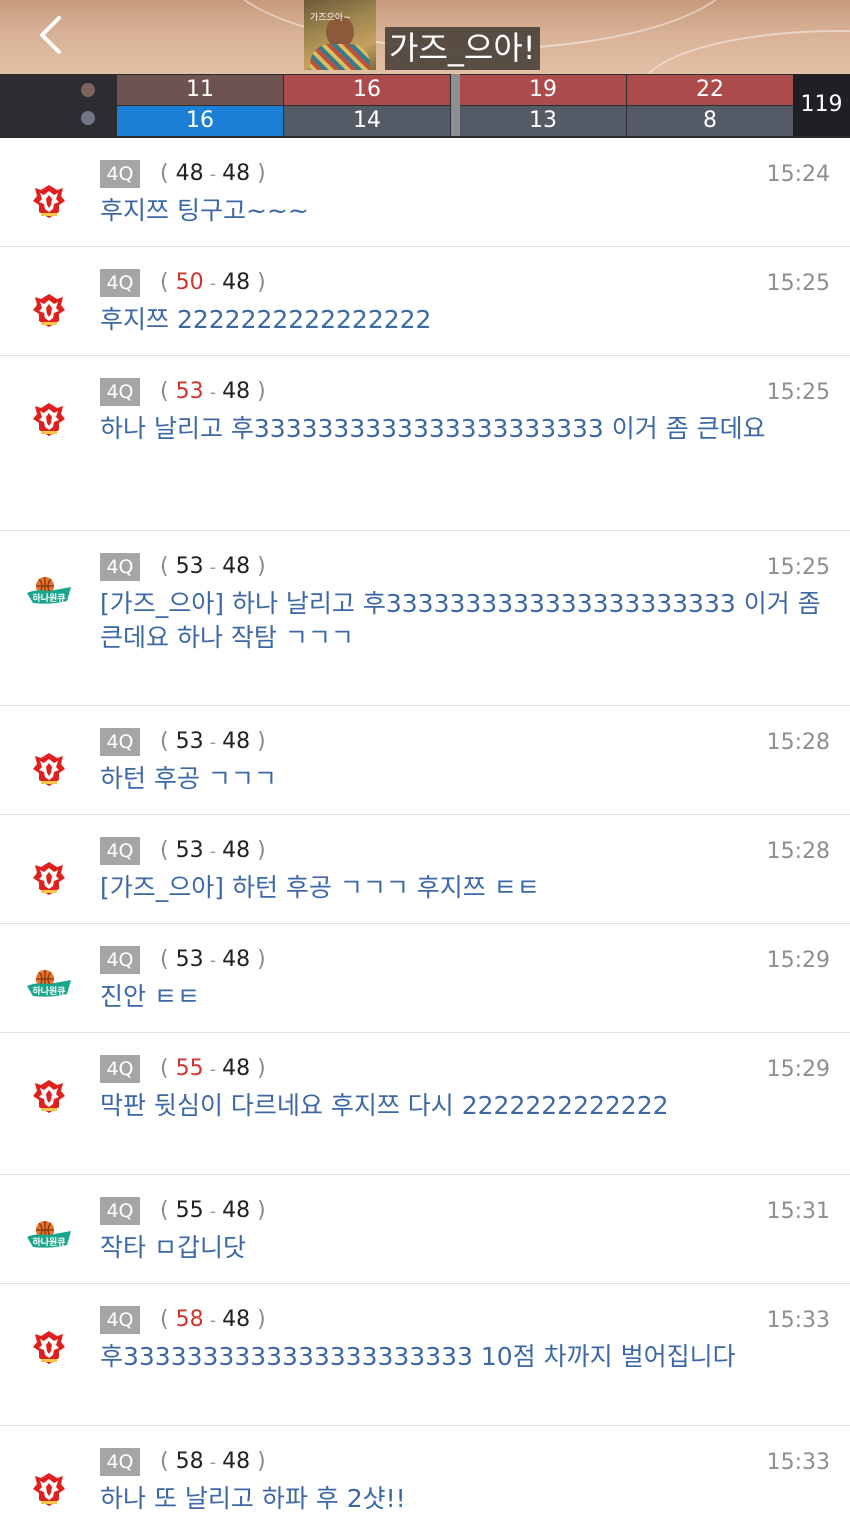 The width and height of the screenshot is (850, 1528). I want to click on game-header: 가즈으아~ 가즈_으아!, so click(425, 37).